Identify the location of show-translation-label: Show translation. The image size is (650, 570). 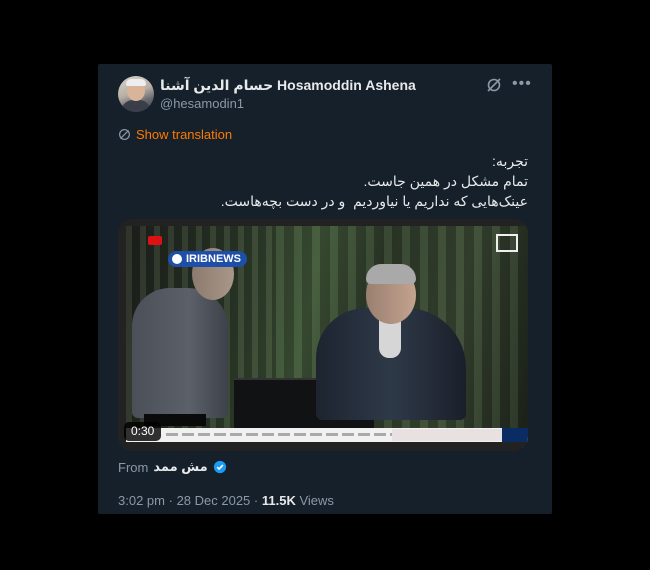
(184, 134).